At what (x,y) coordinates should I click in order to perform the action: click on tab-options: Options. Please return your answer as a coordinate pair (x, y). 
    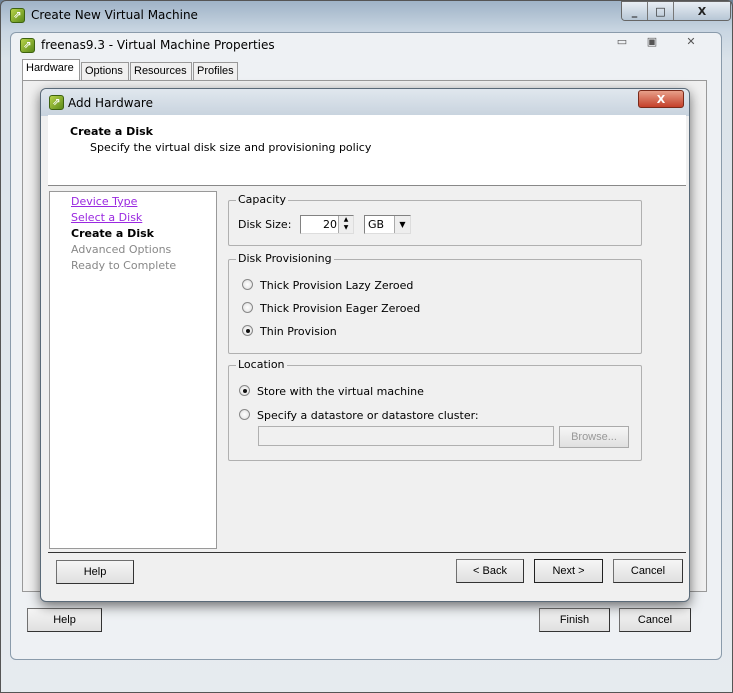
    Looking at the image, I should click on (105, 71).